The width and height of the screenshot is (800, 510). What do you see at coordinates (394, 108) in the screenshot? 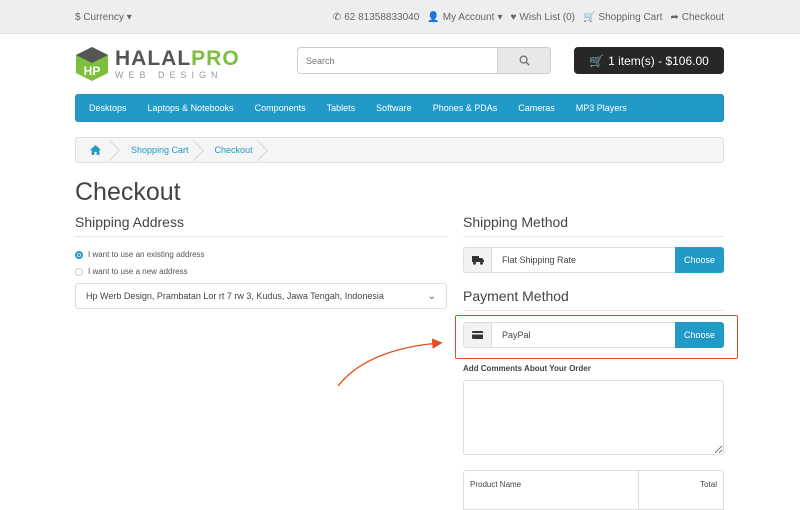
I see `nav-item-software: Software` at bounding box center [394, 108].